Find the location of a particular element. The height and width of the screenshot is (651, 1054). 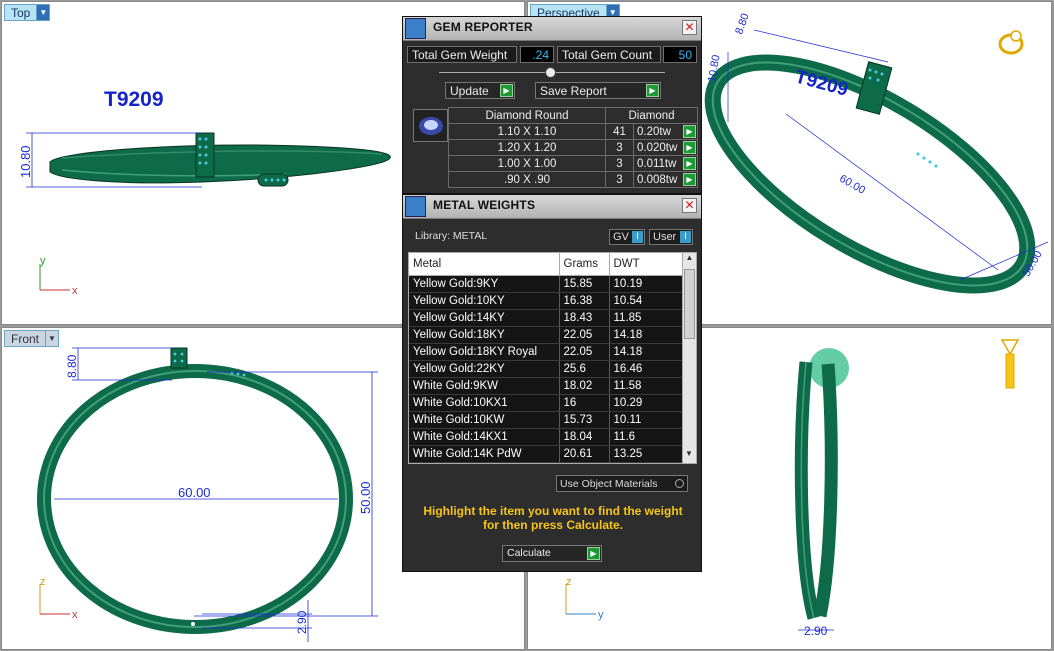

metal-name: Yellow Gold:18KY Royal is located at coordinates (484, 352).